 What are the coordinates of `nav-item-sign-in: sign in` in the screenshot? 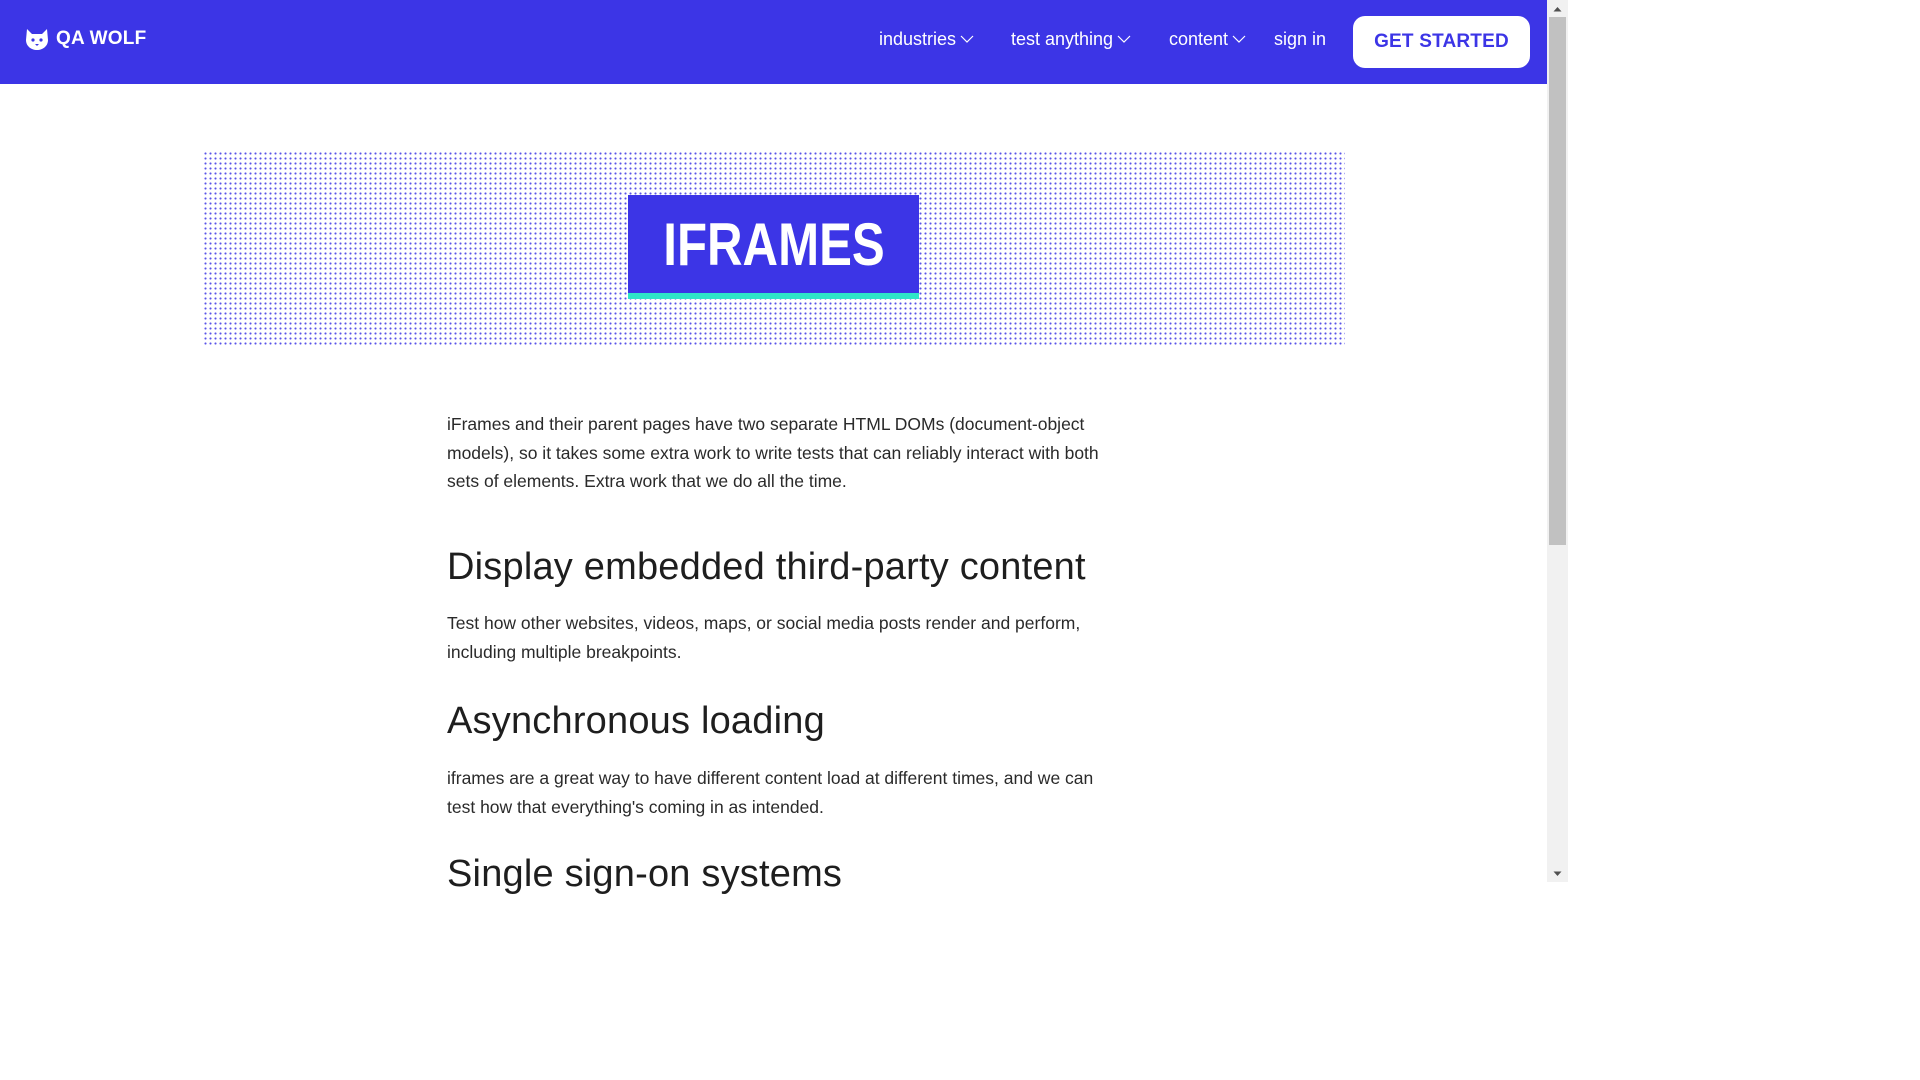 It's located at (1300, 39).